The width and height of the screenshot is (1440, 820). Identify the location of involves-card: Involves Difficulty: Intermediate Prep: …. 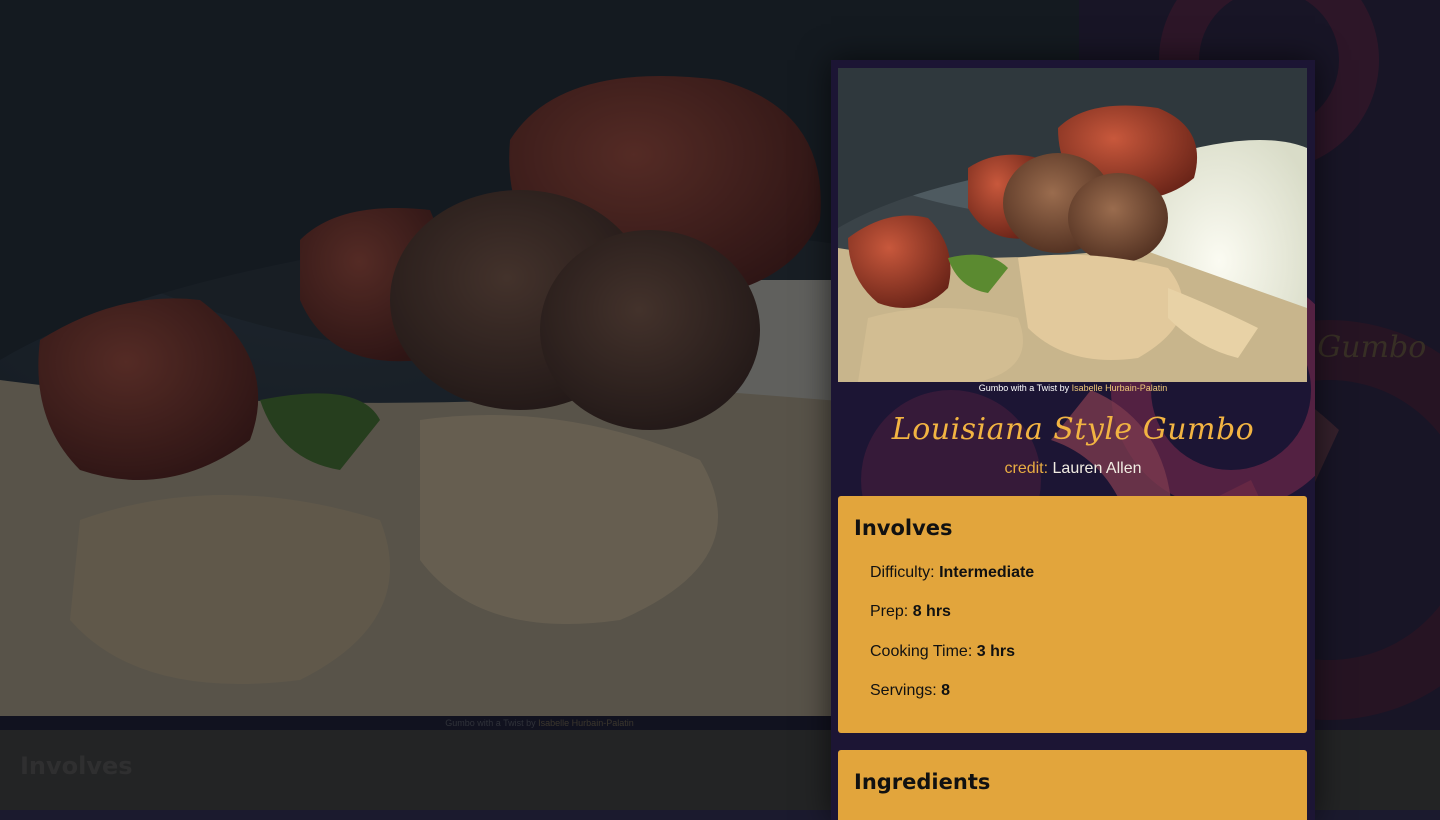
(1072, 614).